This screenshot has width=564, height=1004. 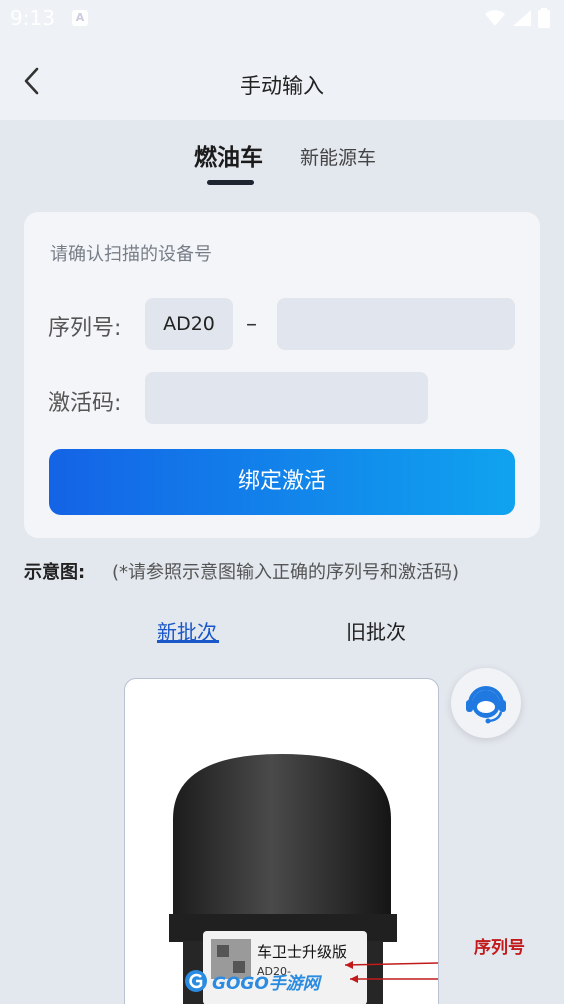 What do you see at coordinates (282, 482) in the screenshot?
I see `bind-activate-button: 绑定激活` at bounding box center [282, 482].